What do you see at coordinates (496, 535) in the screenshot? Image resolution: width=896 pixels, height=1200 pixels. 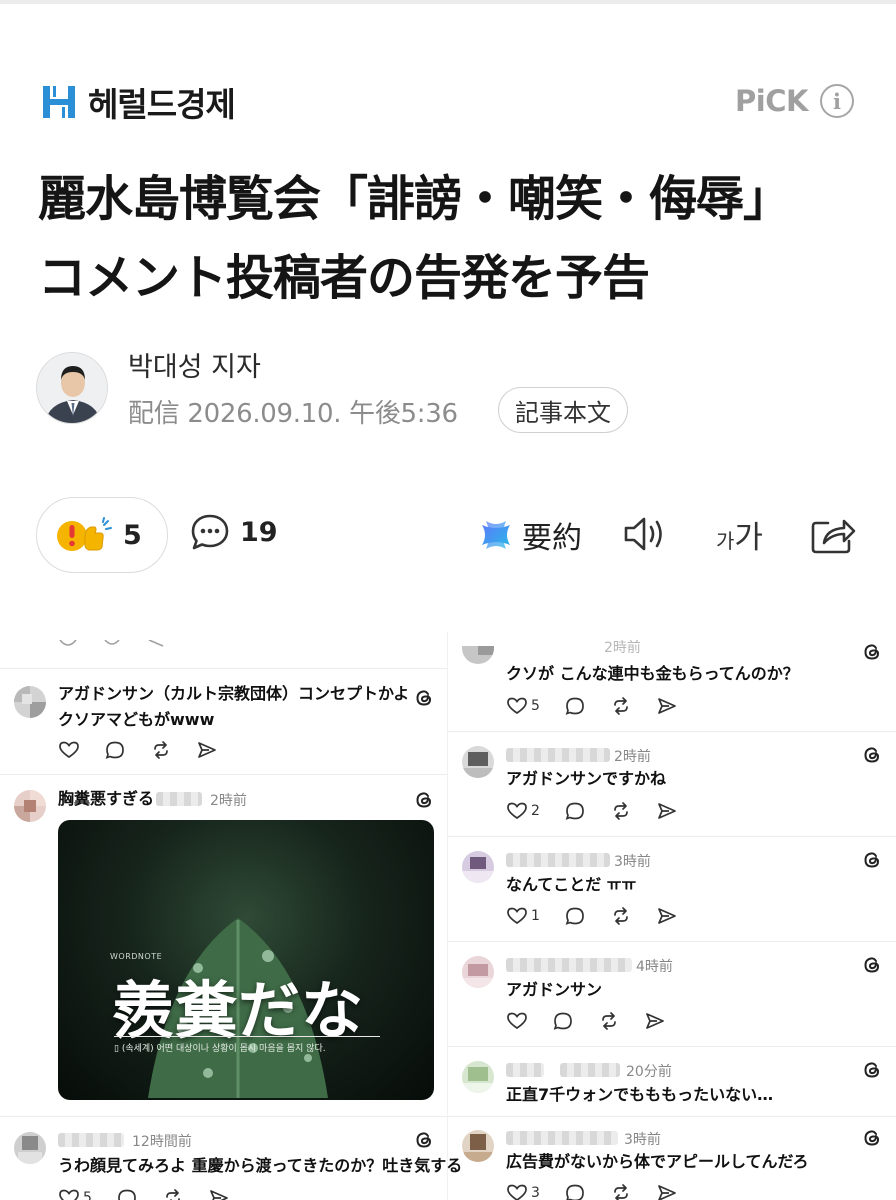 I see `ai-summary-icon` at bounding box center [496, 535].